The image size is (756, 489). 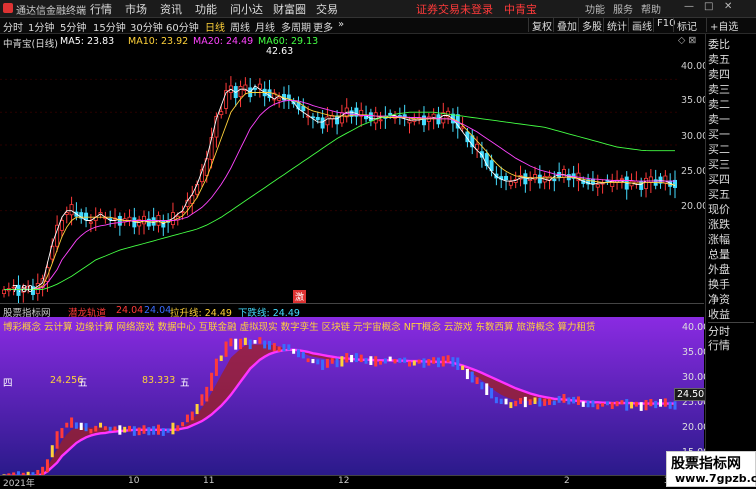 What do you see at coordinates (591, 25) in the screenshot?
I see `toolbar-multistock-button: 多股` at bounding box center [591, 25].